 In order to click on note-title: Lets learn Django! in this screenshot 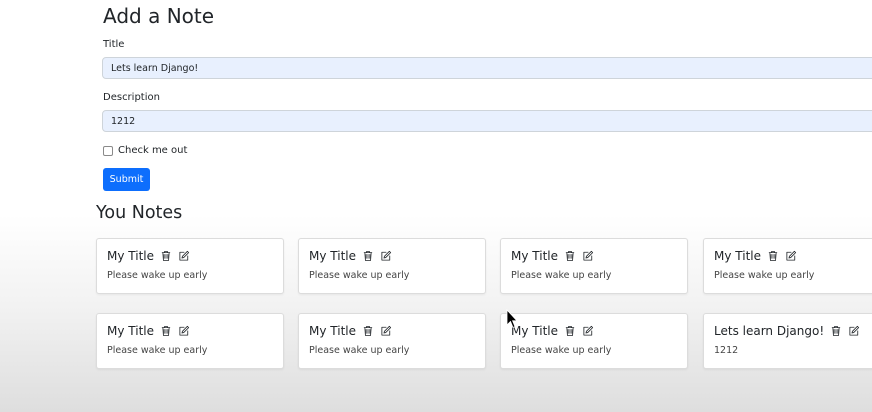, I will do `click(769, 331)`.